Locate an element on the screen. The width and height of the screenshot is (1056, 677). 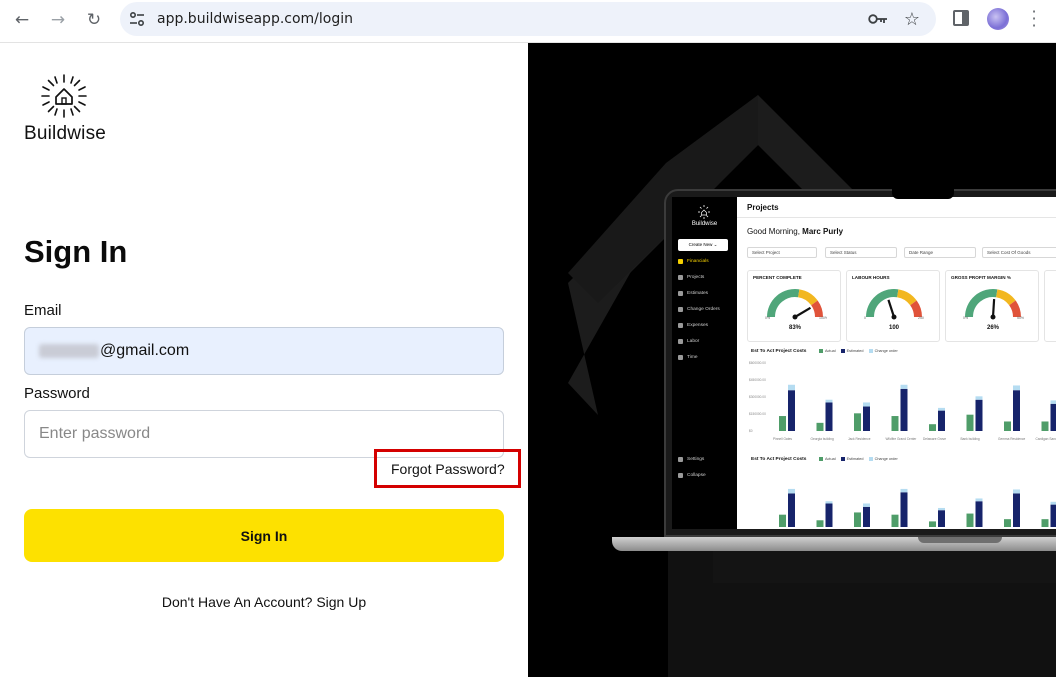
sign-up-link: Don't Have An Account? Sign Up is located at coordinates (264, 602).